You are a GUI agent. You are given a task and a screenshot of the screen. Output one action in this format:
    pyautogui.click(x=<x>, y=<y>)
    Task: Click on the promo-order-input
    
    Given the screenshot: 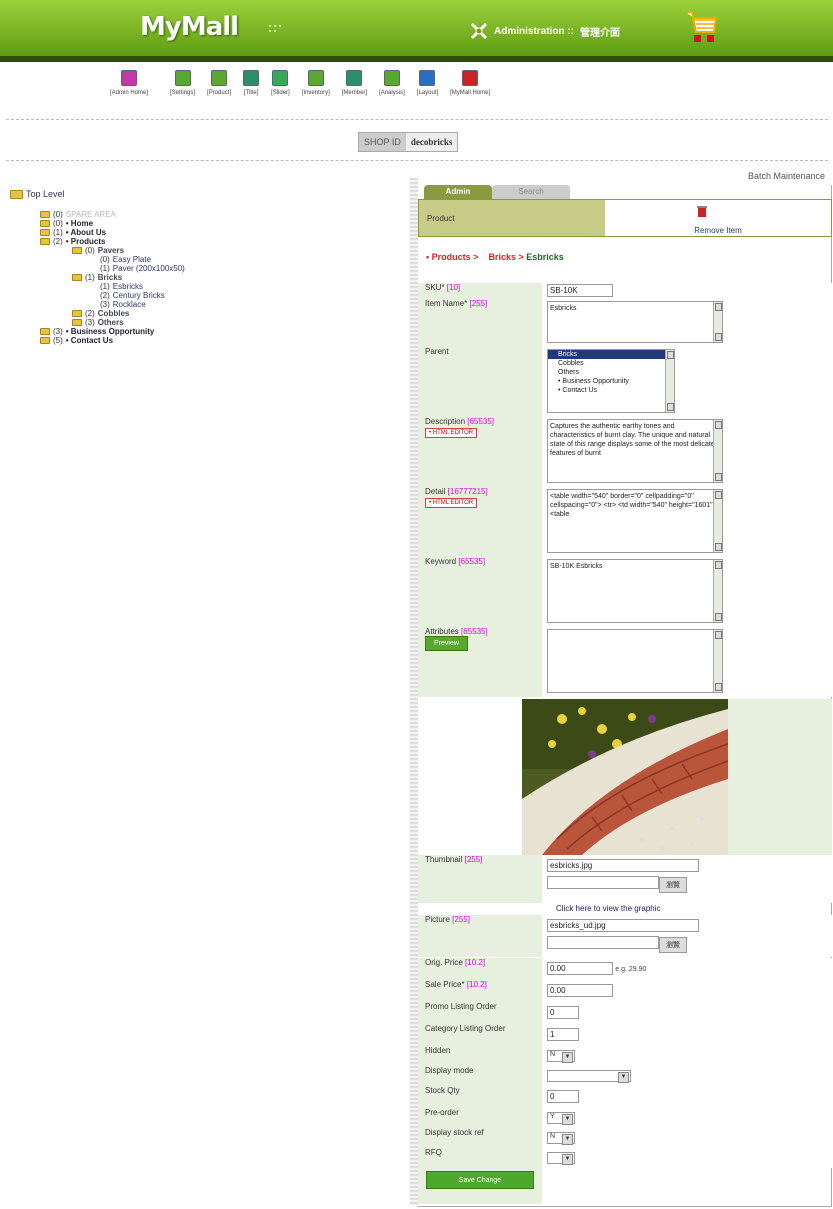 What is the action you would take?
    pyautogui.click(x=563, y=1012)
    